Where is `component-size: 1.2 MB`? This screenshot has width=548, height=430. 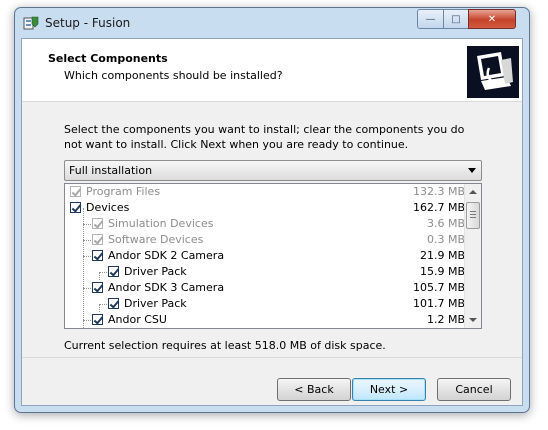
component-size: 1.2 MB is located at coordinates (445, 319).